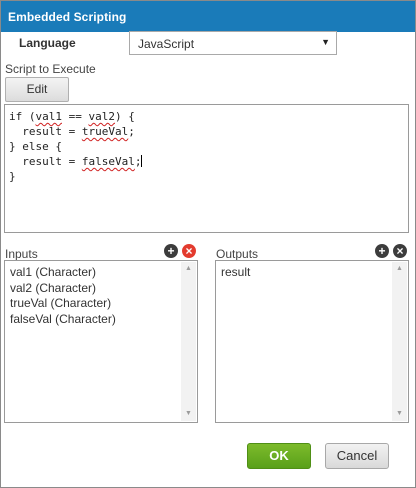 This screenshot has width=416, height=488. Describe the element at coordinates (325, 42) in the screenshot. I see `caret-down-icon: ▼` at that location.